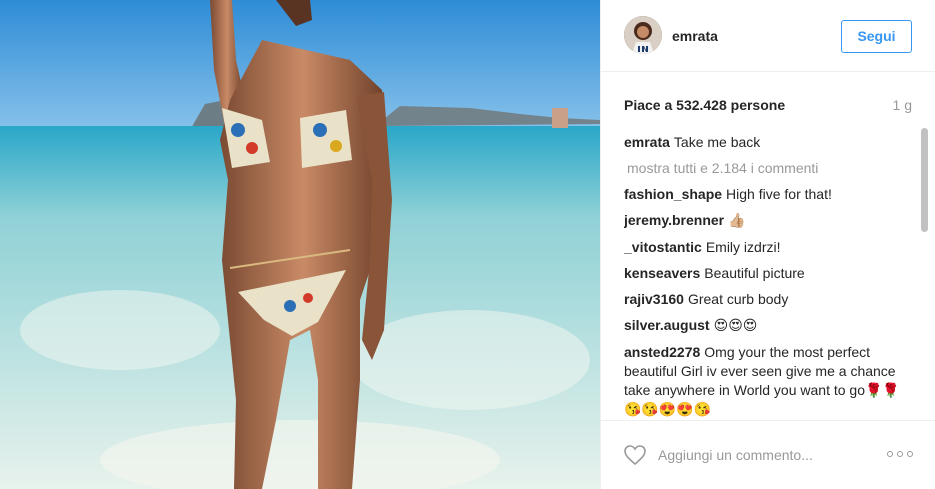 This screenshot has height=489, width=935. Describe the element at coordinates (902, 105) in the screenshot. I see `post-age: 1 g` at that location.